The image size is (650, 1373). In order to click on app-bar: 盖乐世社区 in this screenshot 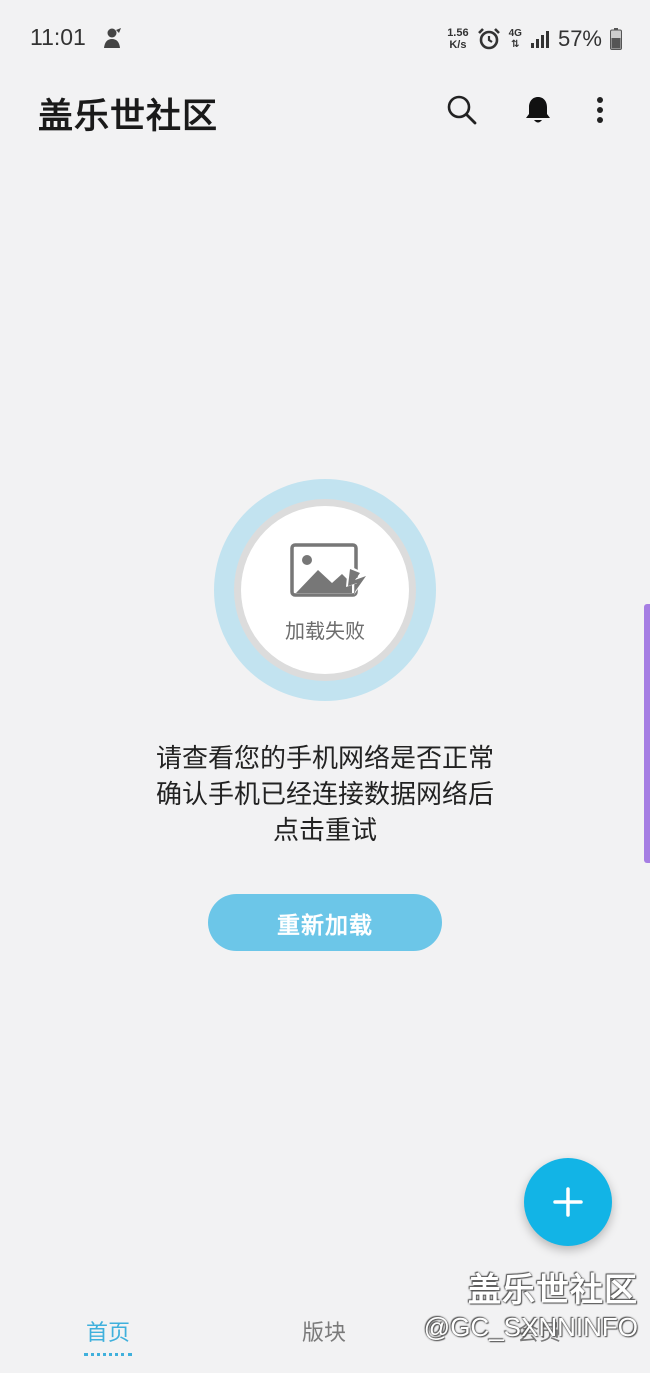, I will do `click(325, 109)`.